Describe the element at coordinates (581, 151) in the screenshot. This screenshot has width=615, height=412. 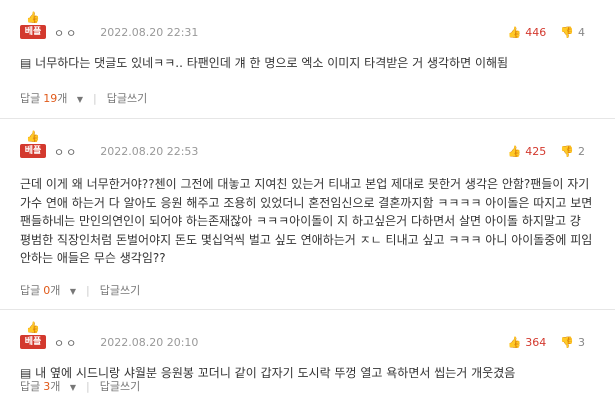
I see `downvote-count: 2` at that location.